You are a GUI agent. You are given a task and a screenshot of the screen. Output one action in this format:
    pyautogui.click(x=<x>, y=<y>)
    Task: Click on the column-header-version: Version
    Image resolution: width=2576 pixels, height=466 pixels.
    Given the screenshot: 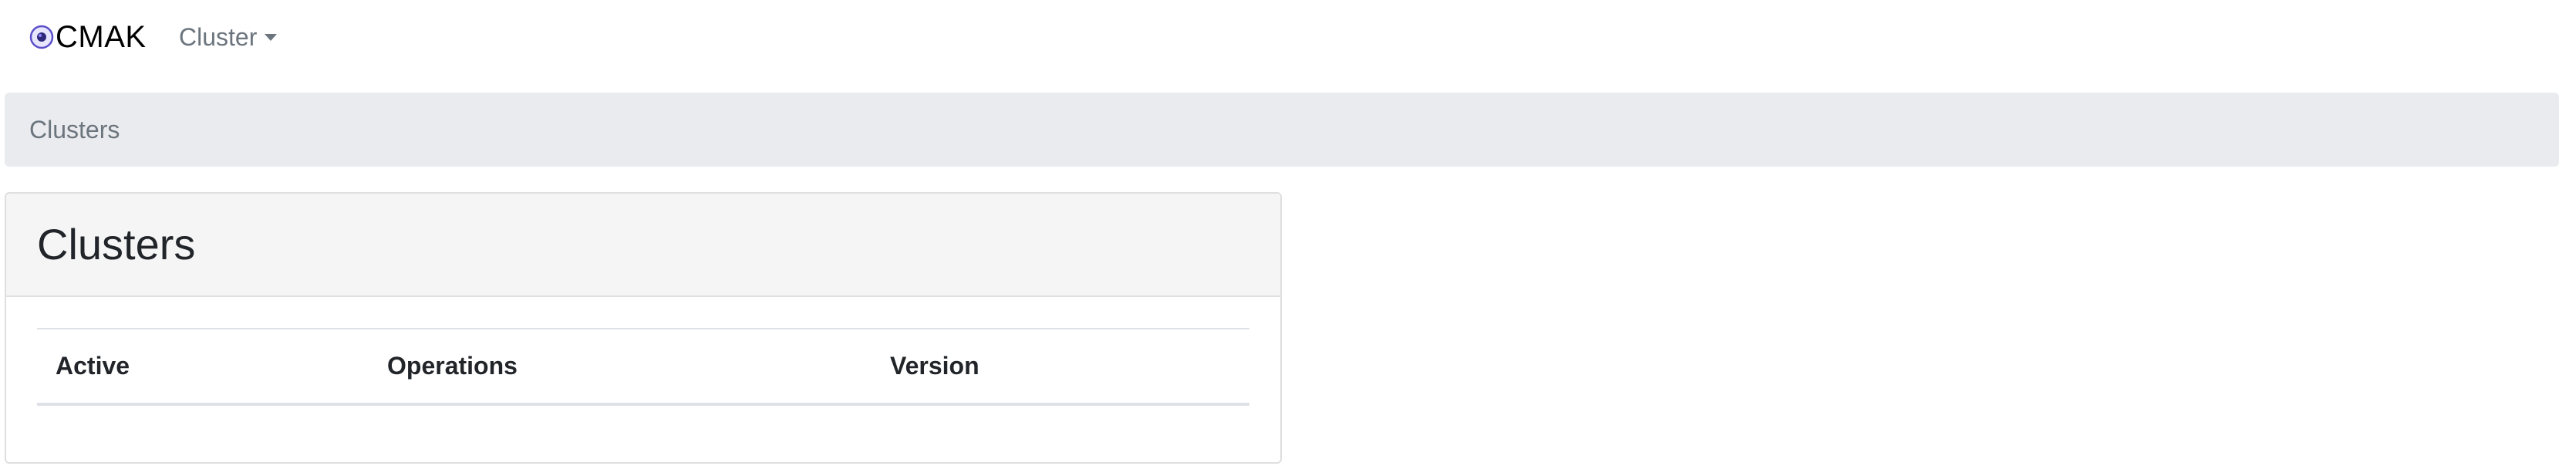 What is the action you would take?
    pyautogui.click(x=1060, y=366)
    